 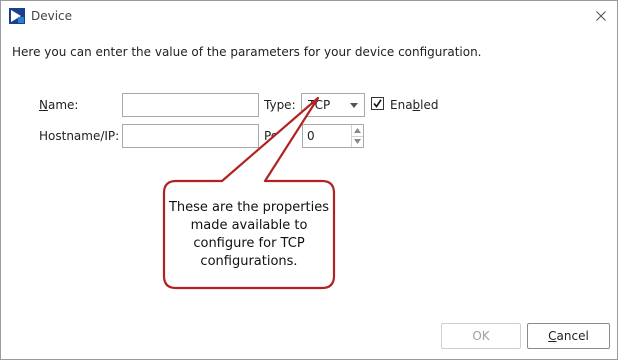 What do you see at coordinates (319, 105) in the screenshot?
I see `type-selected-value: TCP` at bounding box center [319, 105].